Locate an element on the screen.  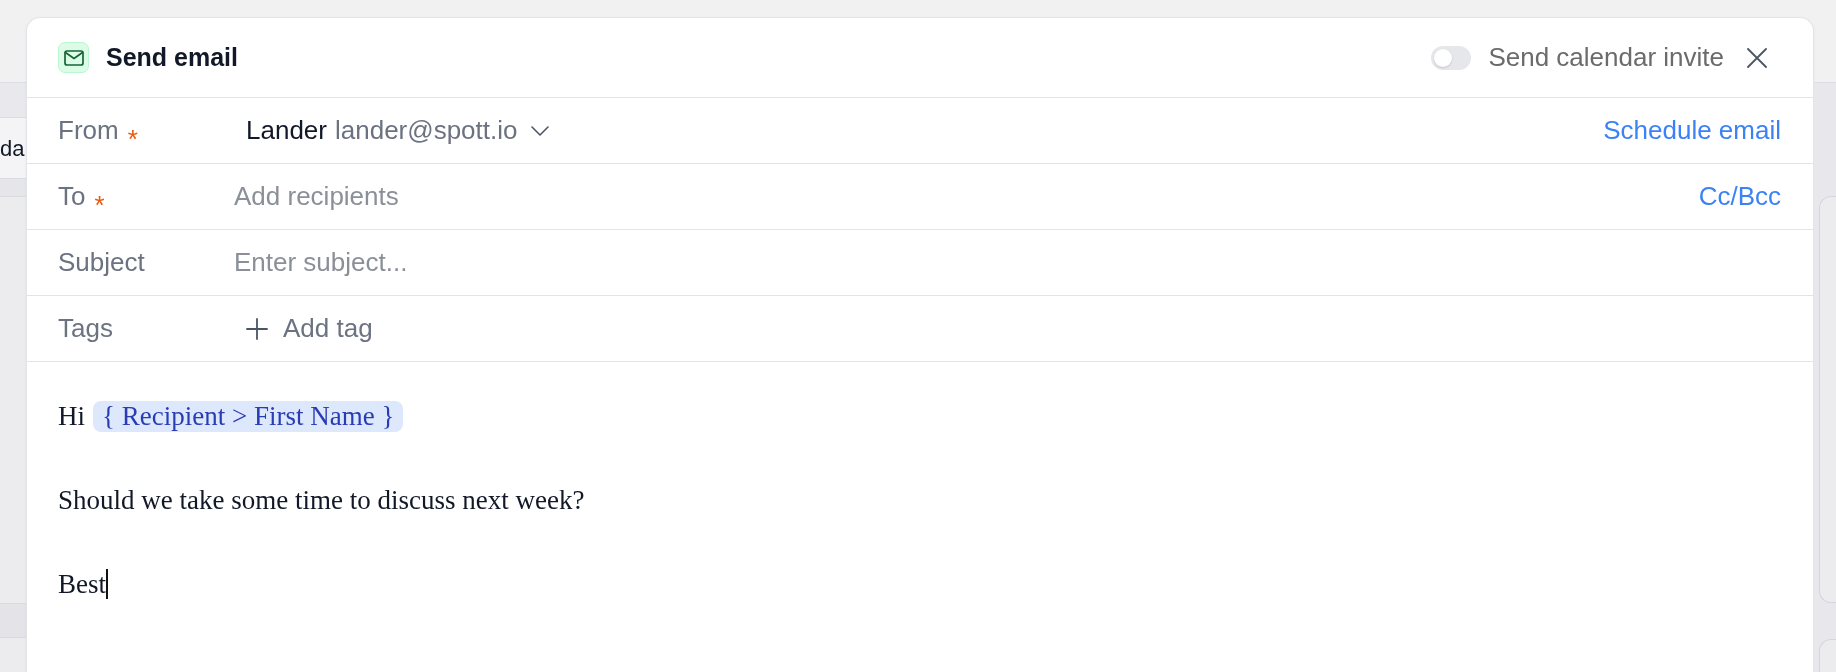
calendar-invite-toggle is located at coordinates (1451, 57).